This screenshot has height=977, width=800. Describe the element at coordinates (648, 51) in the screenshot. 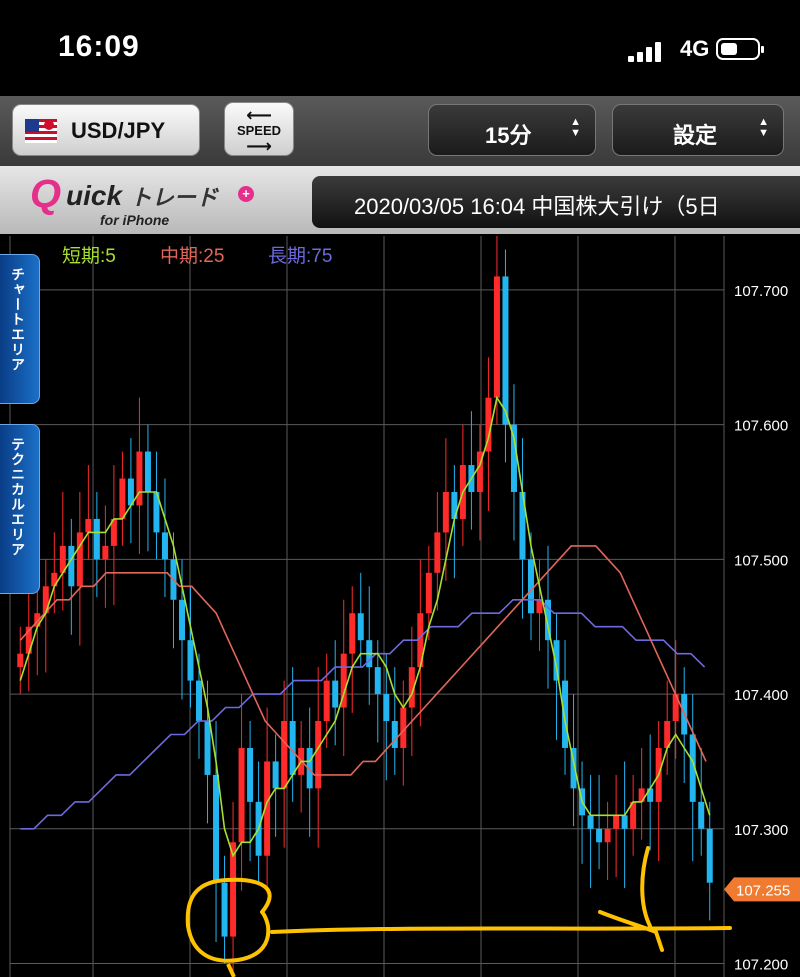

I see `signal-icon` at that location.